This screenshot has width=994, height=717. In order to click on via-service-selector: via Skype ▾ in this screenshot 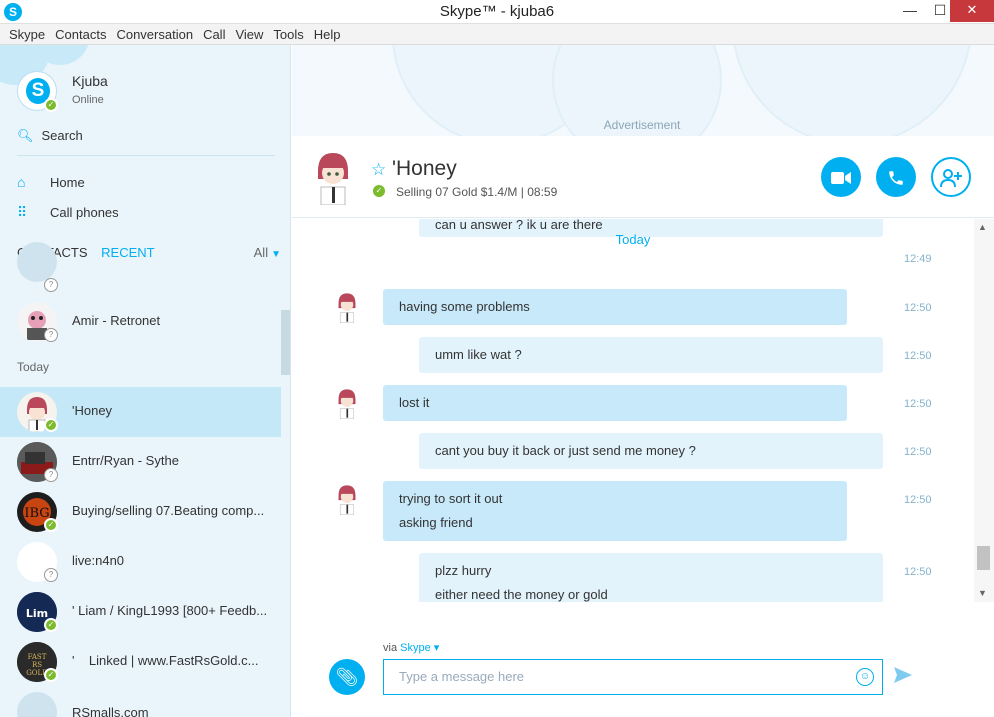, I will do `click(411, 647)`.